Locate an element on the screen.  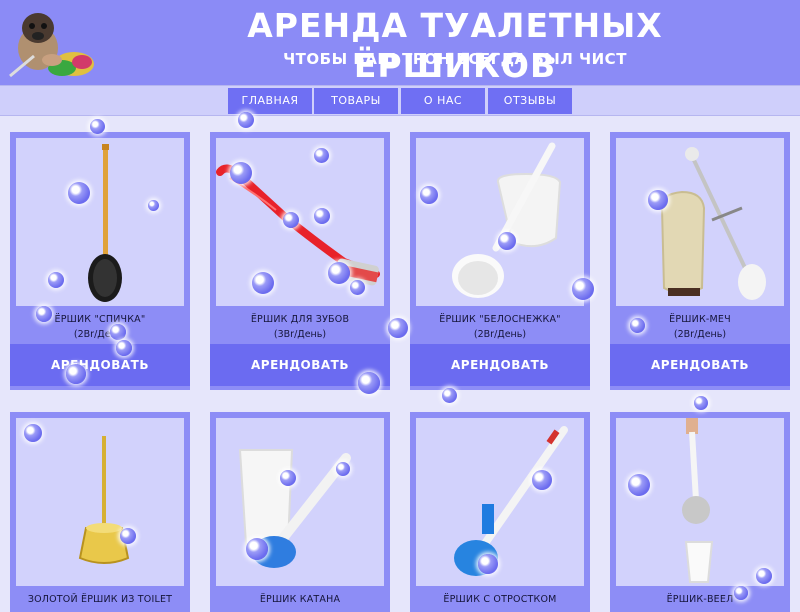
site-subtitle: ЧТОБЫ ВАШ ТРОН ВСЕГДА БЫЛ ЧИСТ is located at coordinates (455, 59).